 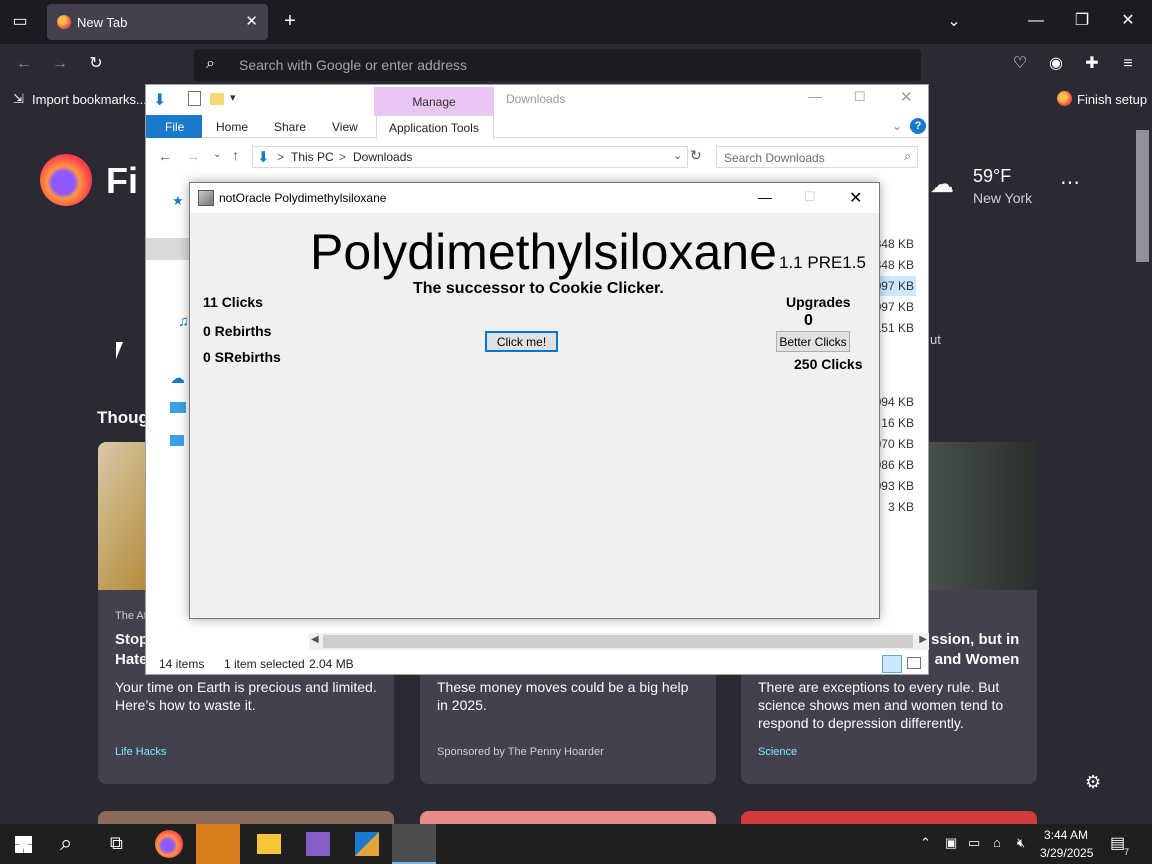 What do you see at coordinates (918, 126) in the screenshot?
I see `help-icon: ?` at bounding box center [918, 126].